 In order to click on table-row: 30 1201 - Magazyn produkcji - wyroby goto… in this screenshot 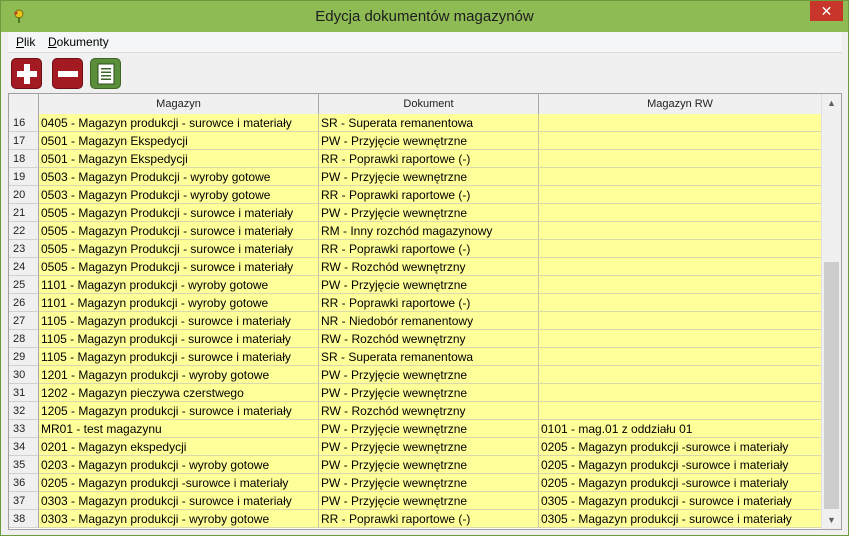, I will do `click(415, 375)`.